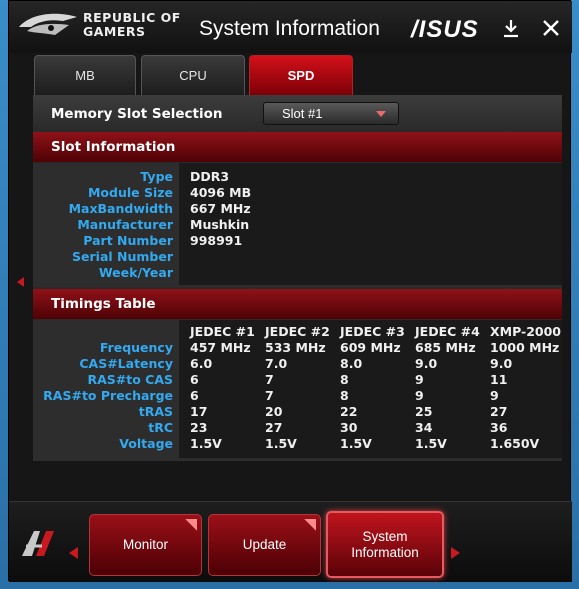 The image size is (579, 589). Describe the element at coordinates (349, 411) in the screenshot. I see `timings-cell: 22` at that location.